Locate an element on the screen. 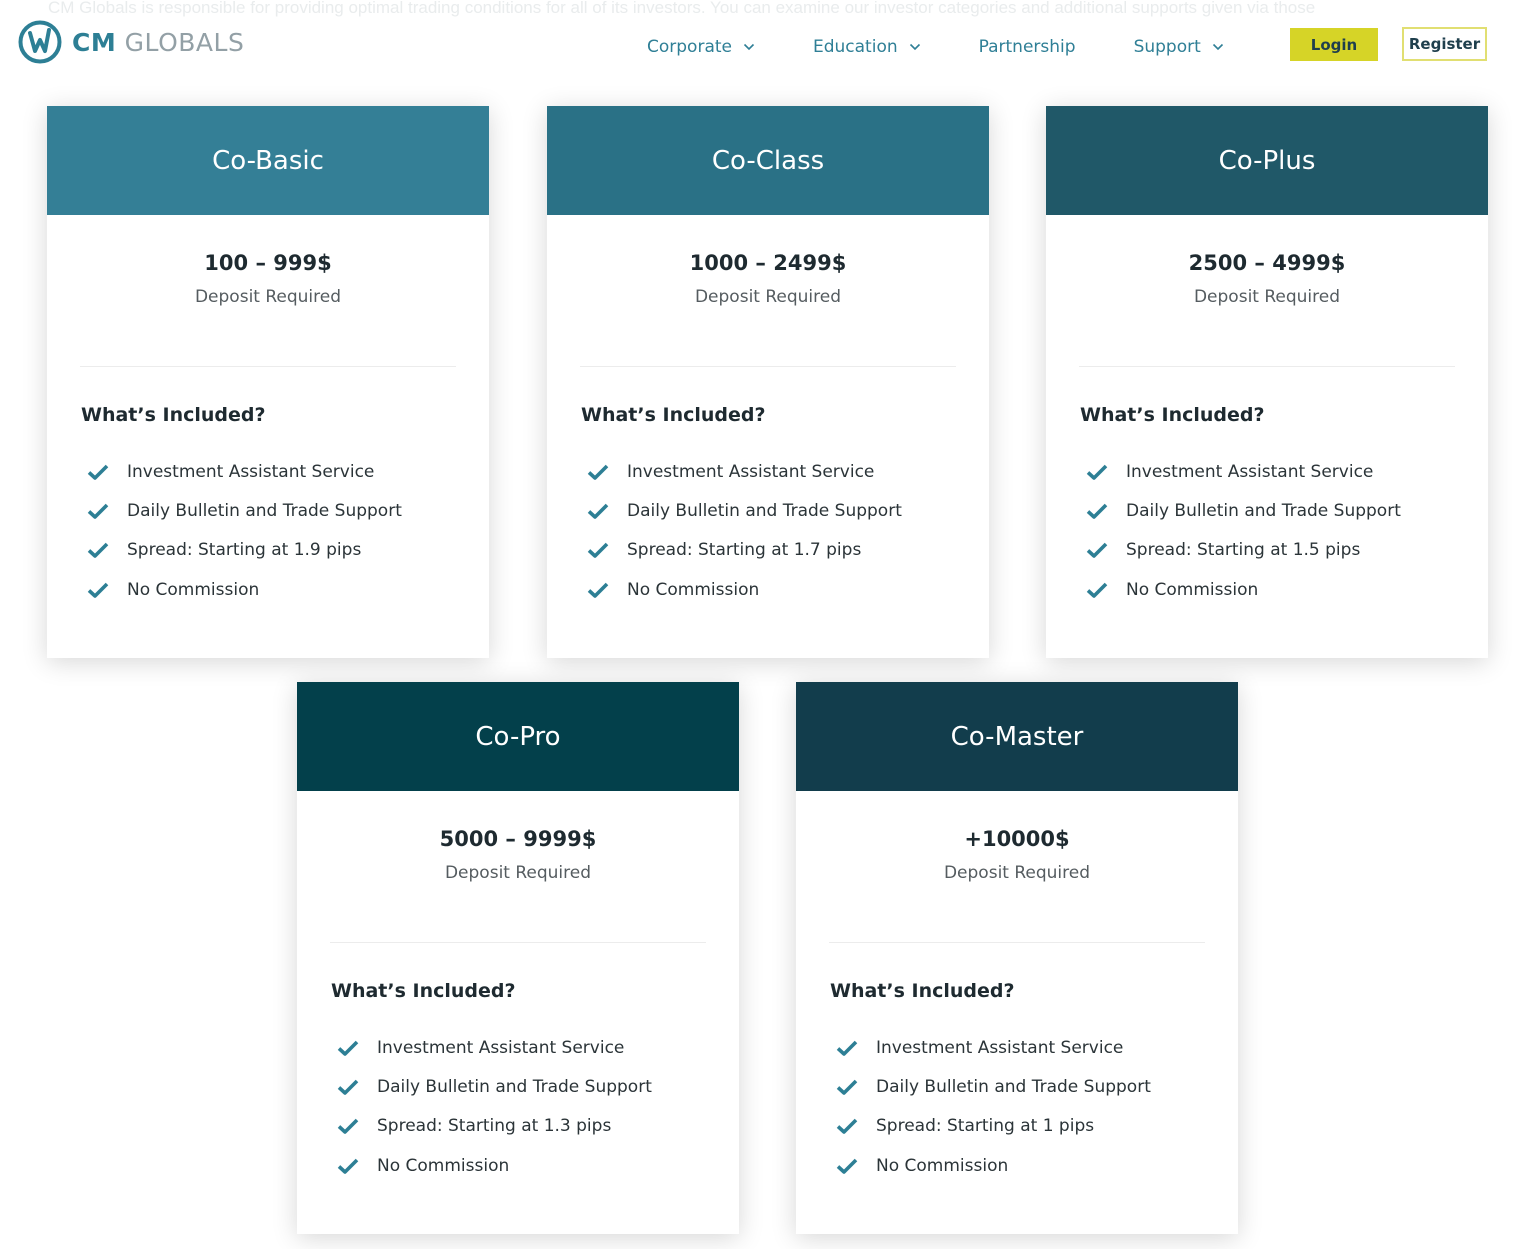 This screenshot has width=1533, height=1249. logo-icon is located at coordinates (40, 42).